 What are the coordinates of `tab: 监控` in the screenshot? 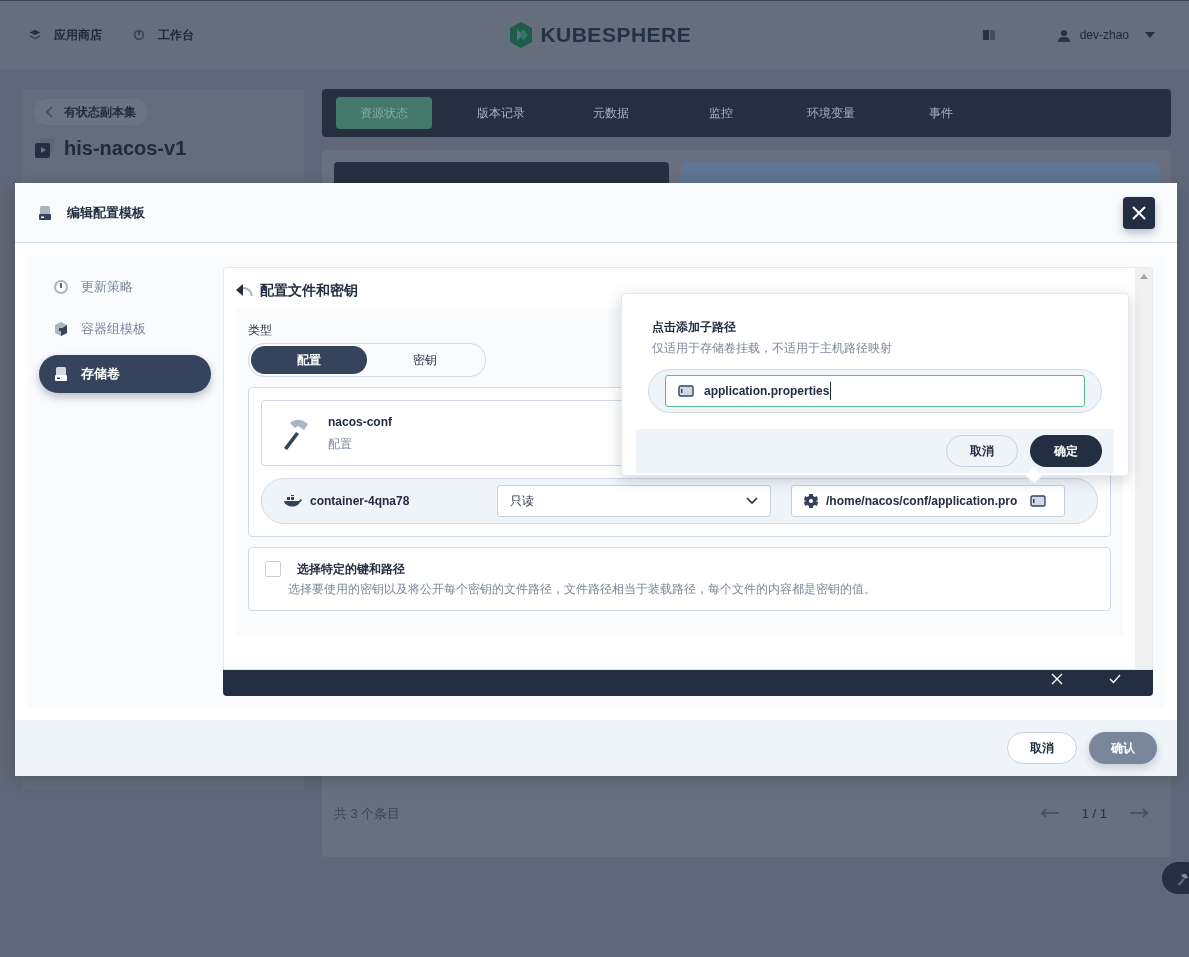 It's located at (721, 113).